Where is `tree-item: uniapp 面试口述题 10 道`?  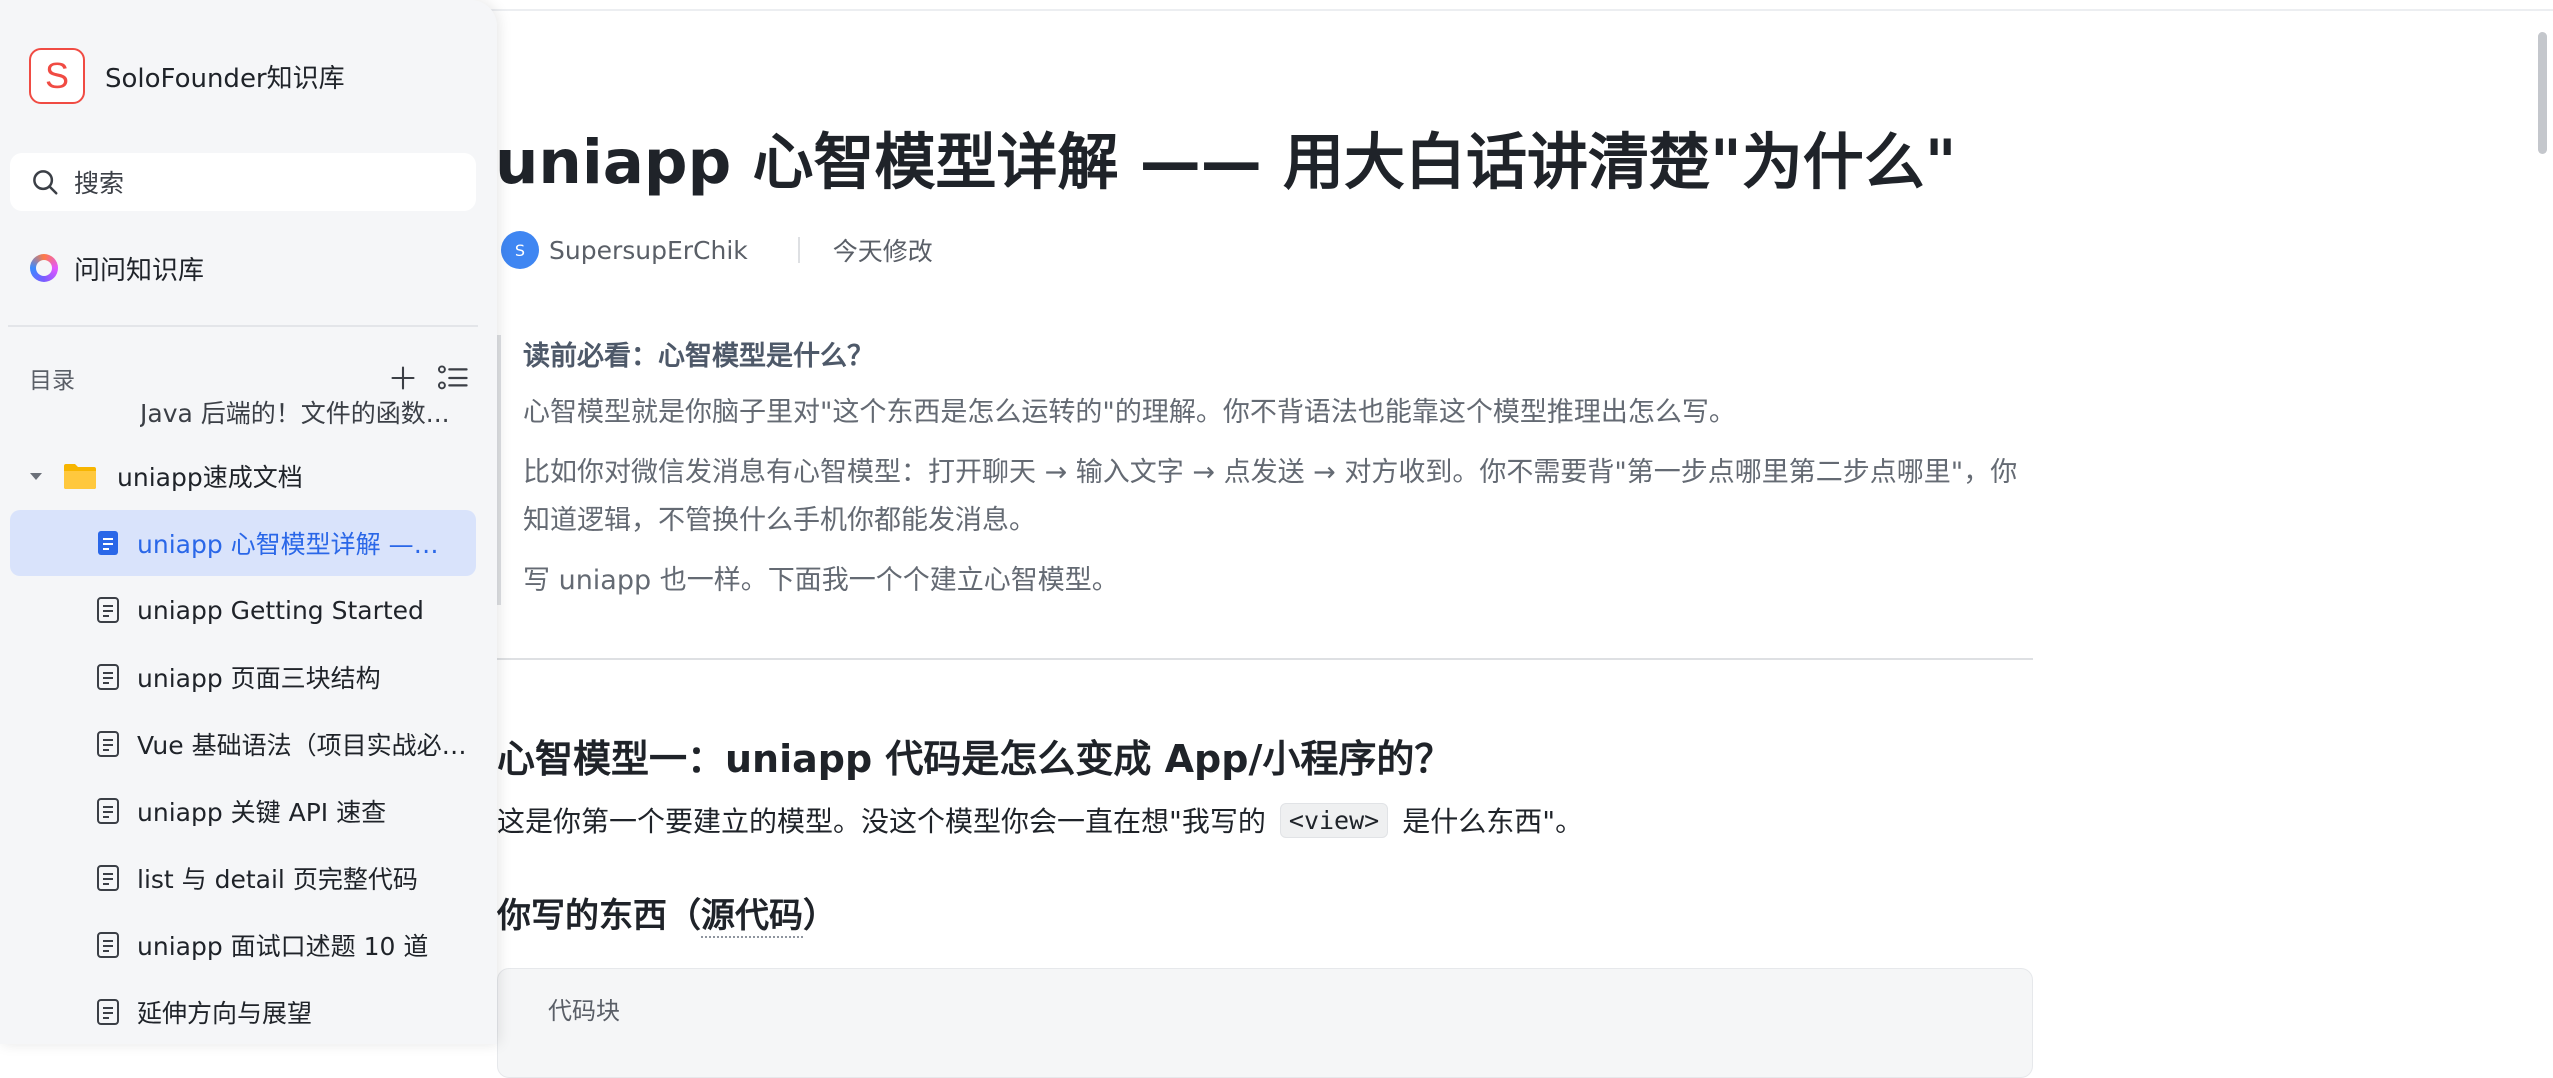 tree-item: uniapp 面试口述题 10 道 is located at coordinates (248, 945).